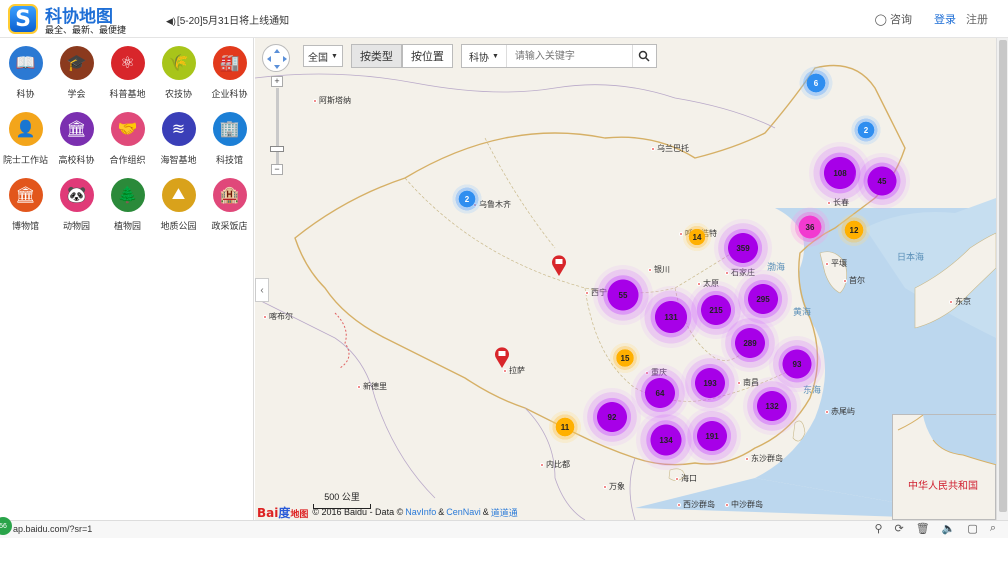 This screenshot has height=580, width=1008. What do you see at coordinates (893, 19) in the screenshot?
I see `consult-link: ◯ 咨询` at bounding box center [893, 19].